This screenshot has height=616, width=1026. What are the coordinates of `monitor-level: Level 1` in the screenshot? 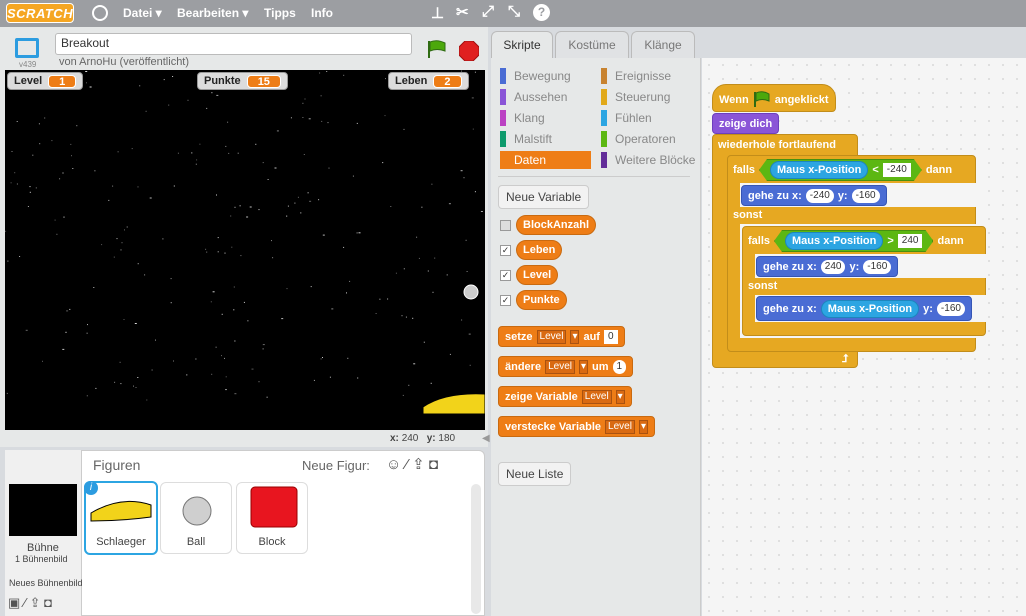 It's located at (45, 81).